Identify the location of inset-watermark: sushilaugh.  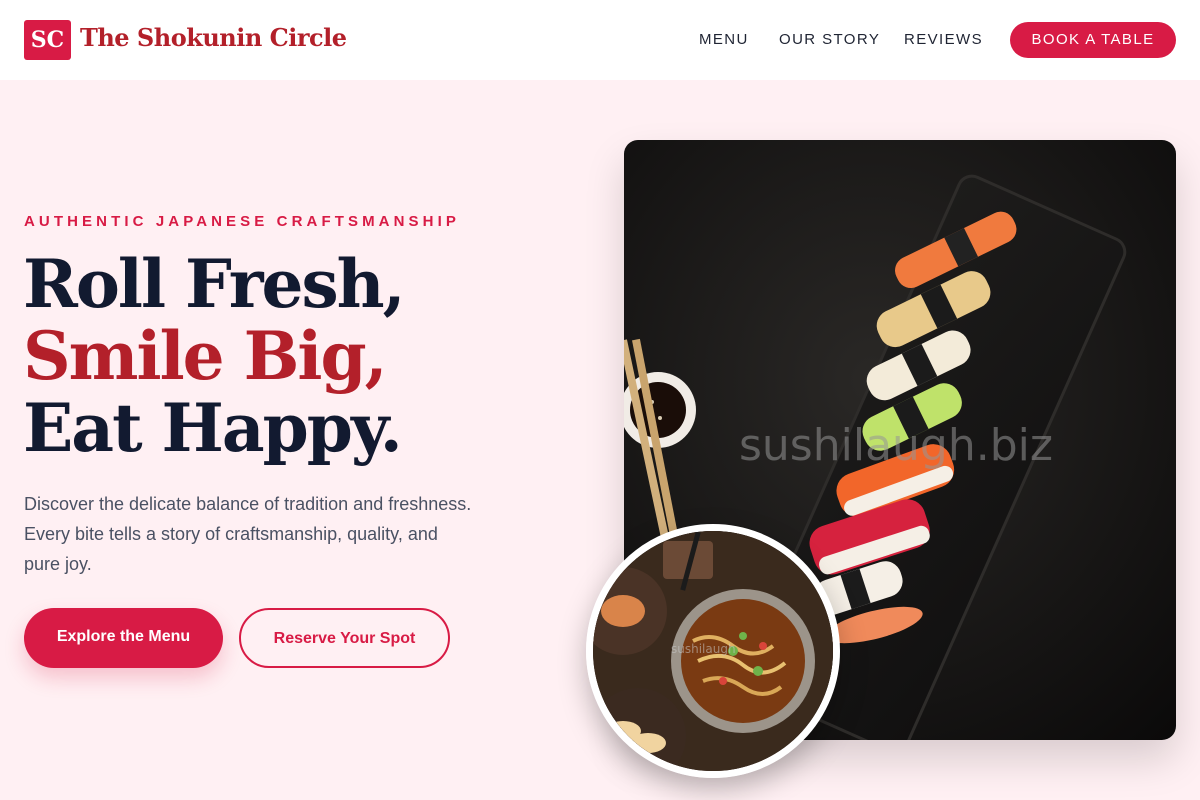
(703, 649).